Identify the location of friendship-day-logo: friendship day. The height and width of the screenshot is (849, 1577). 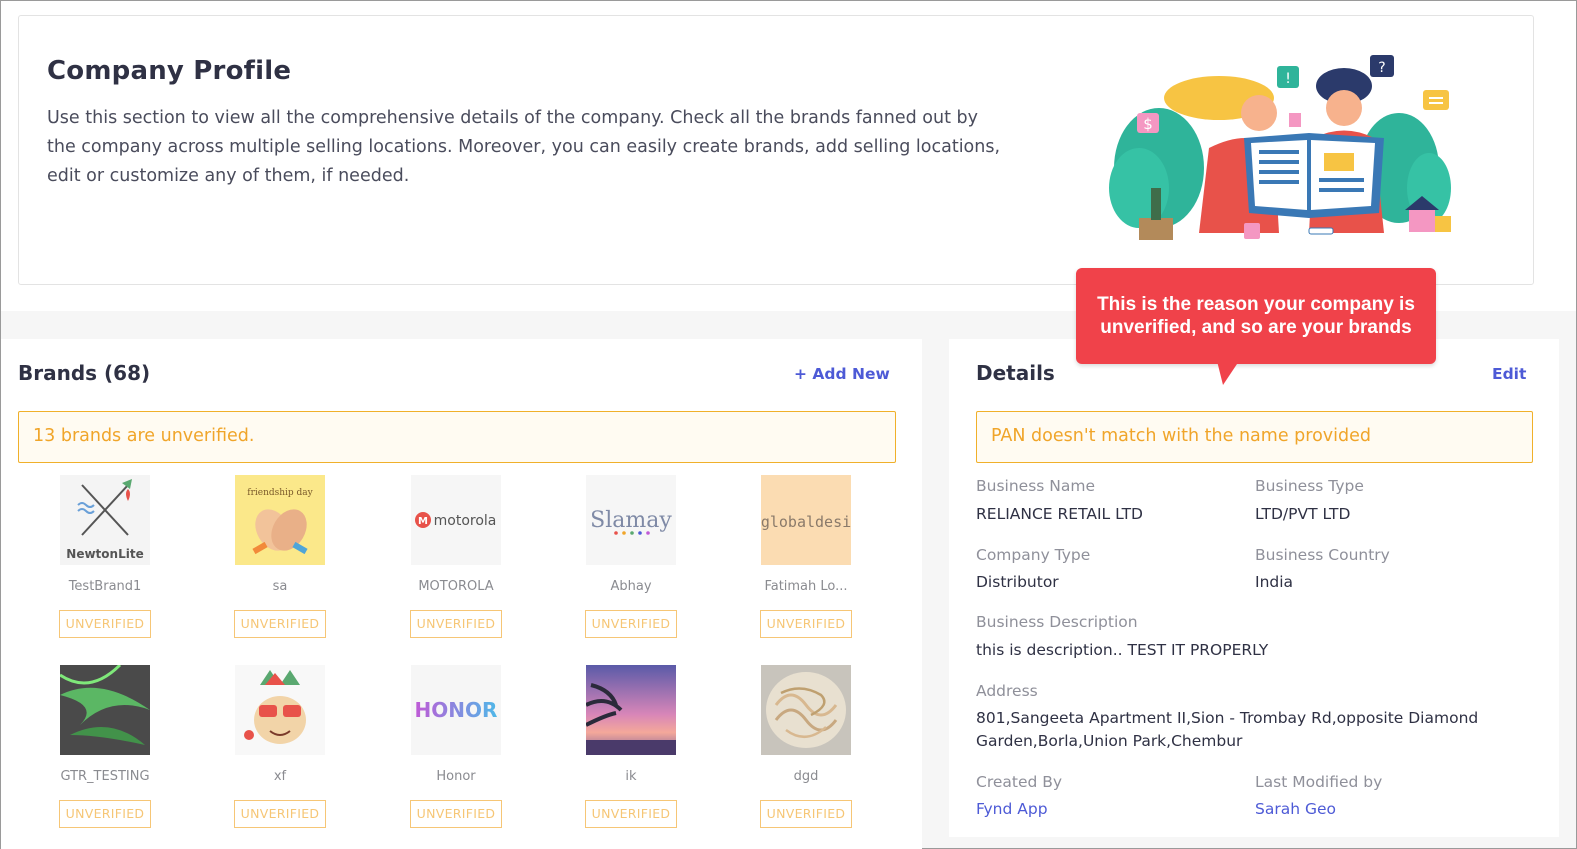
(280, 520).